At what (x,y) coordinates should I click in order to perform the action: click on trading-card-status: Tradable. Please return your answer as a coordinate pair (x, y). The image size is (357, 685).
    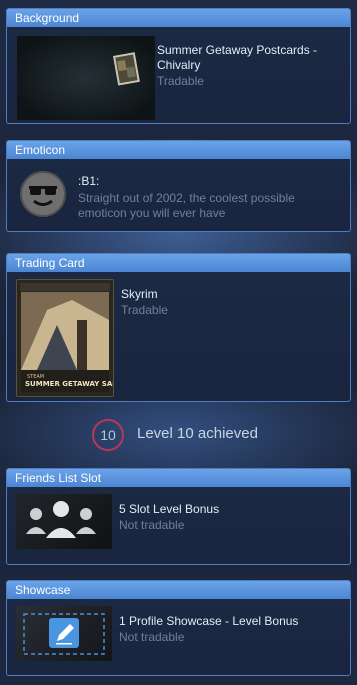
    Looking at the image, I should click on (144, 310).